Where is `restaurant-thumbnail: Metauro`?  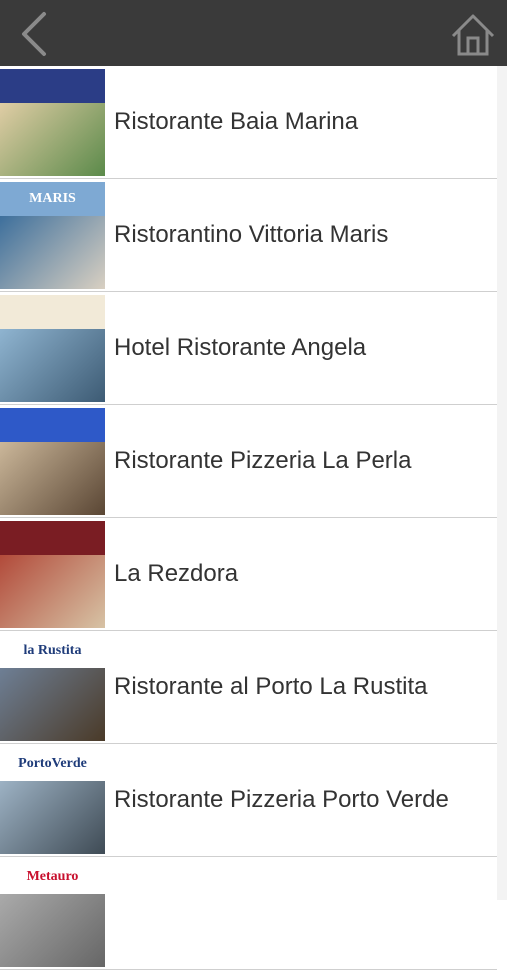
restaurant-thumbnail: Metauro is located at coordinates (52, 913).